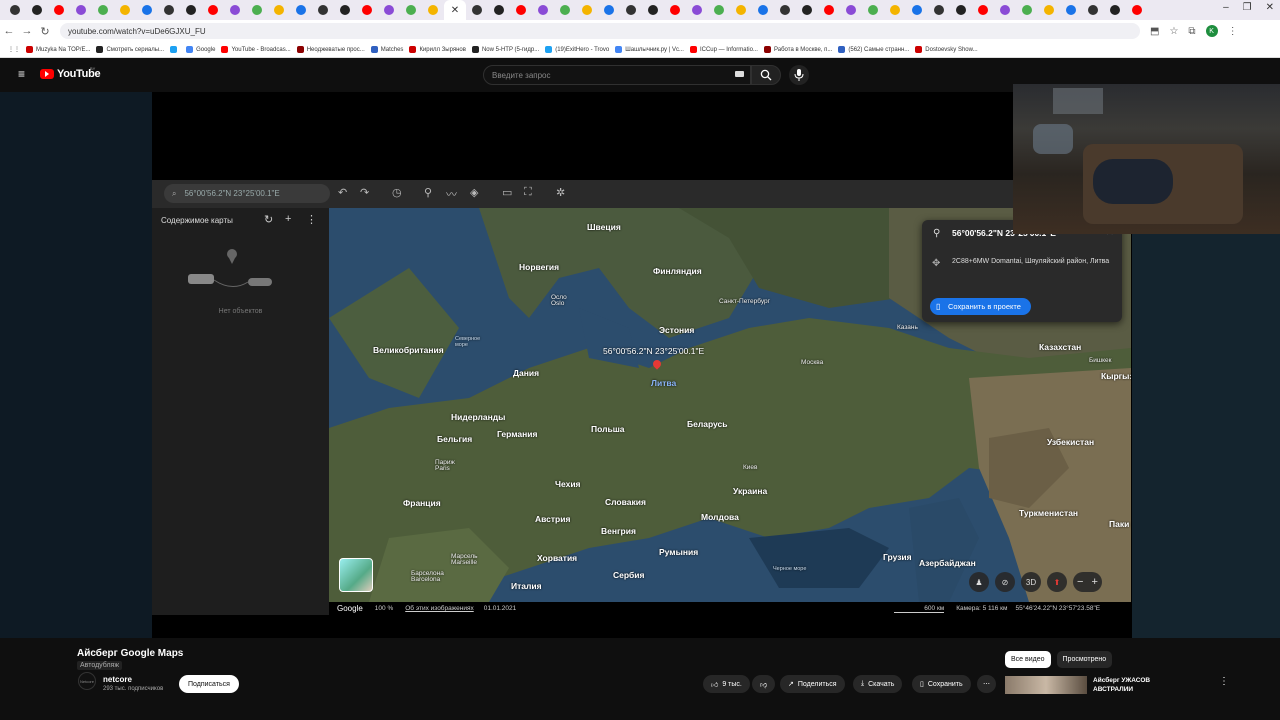 Image resolution: width=1280 pixels, height=720 pixels. What do you see at coordinates (766, 75) in the screenshot?
I see `search-button` at bounding box center [766, 75].